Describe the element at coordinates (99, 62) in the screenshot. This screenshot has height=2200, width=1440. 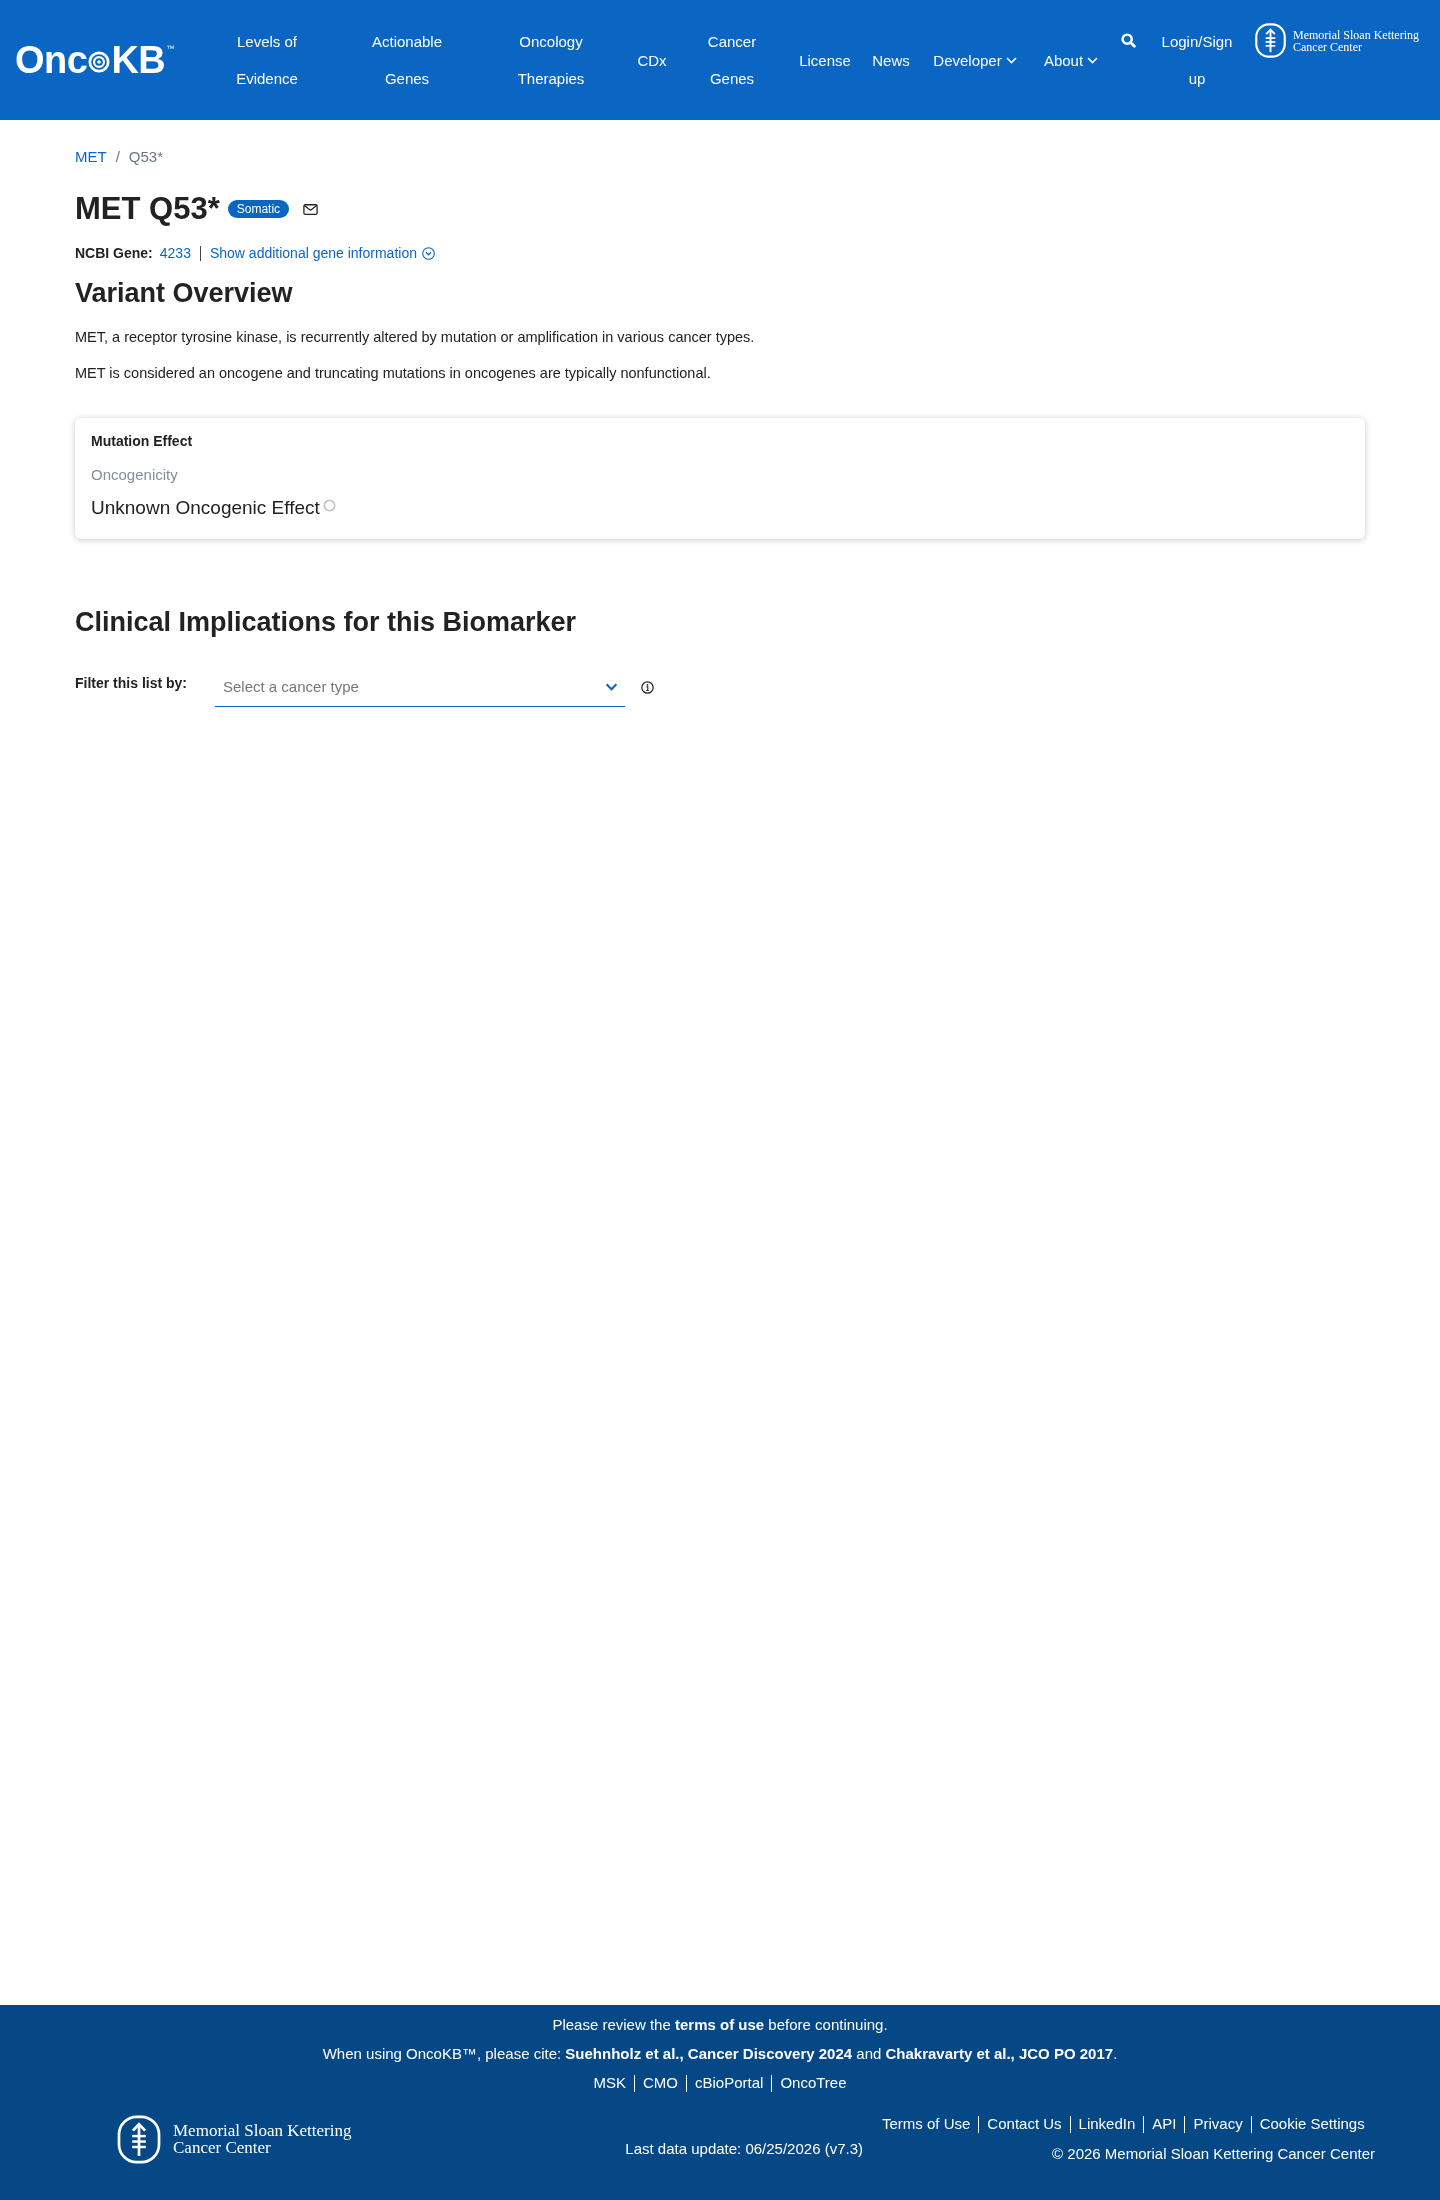
I see `target-icon` at that location.